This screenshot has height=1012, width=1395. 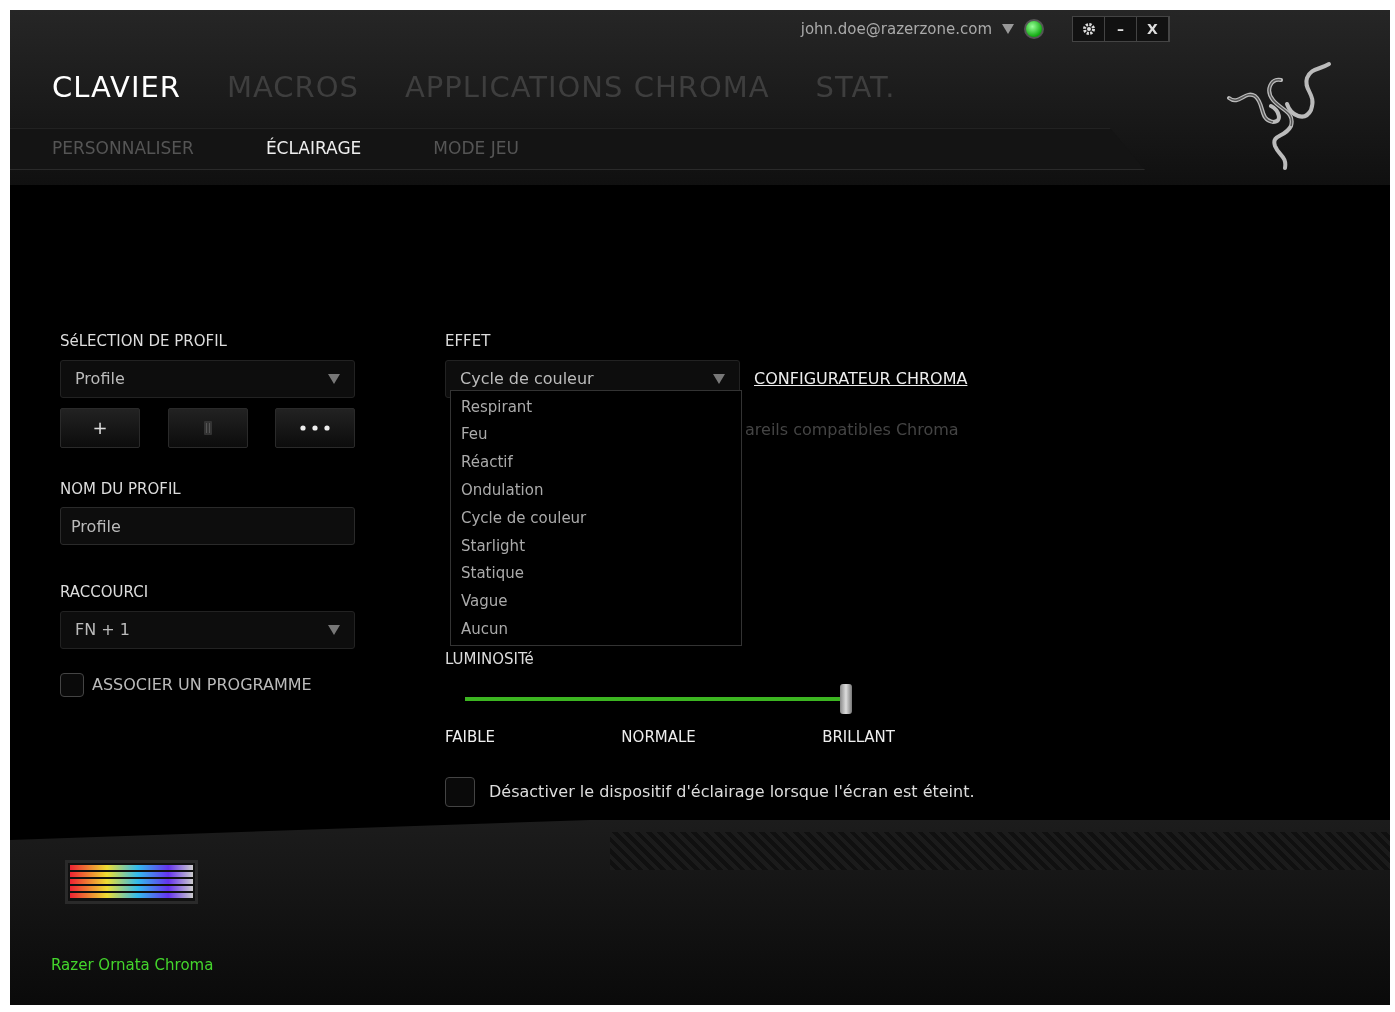 I want to click on profile-name-field: Profile, so click(x=207, y=526).